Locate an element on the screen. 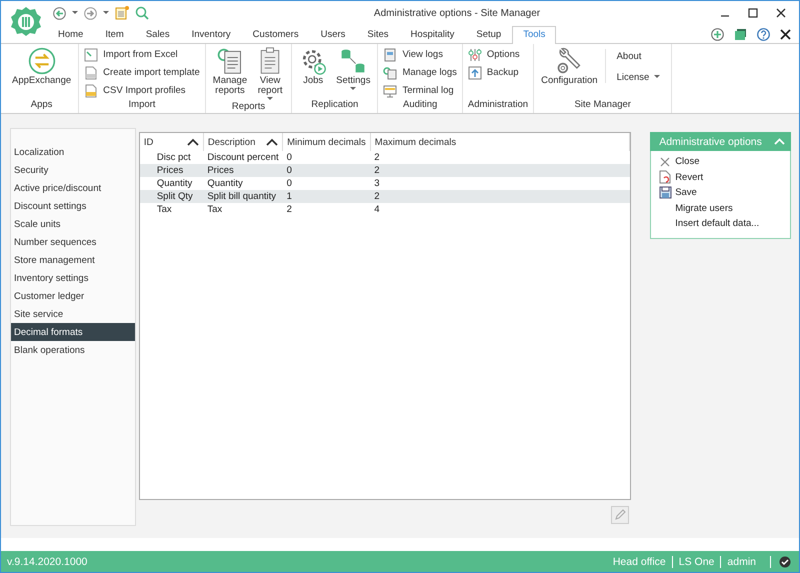  group-label: Reports is located at coordinates (248, 107).